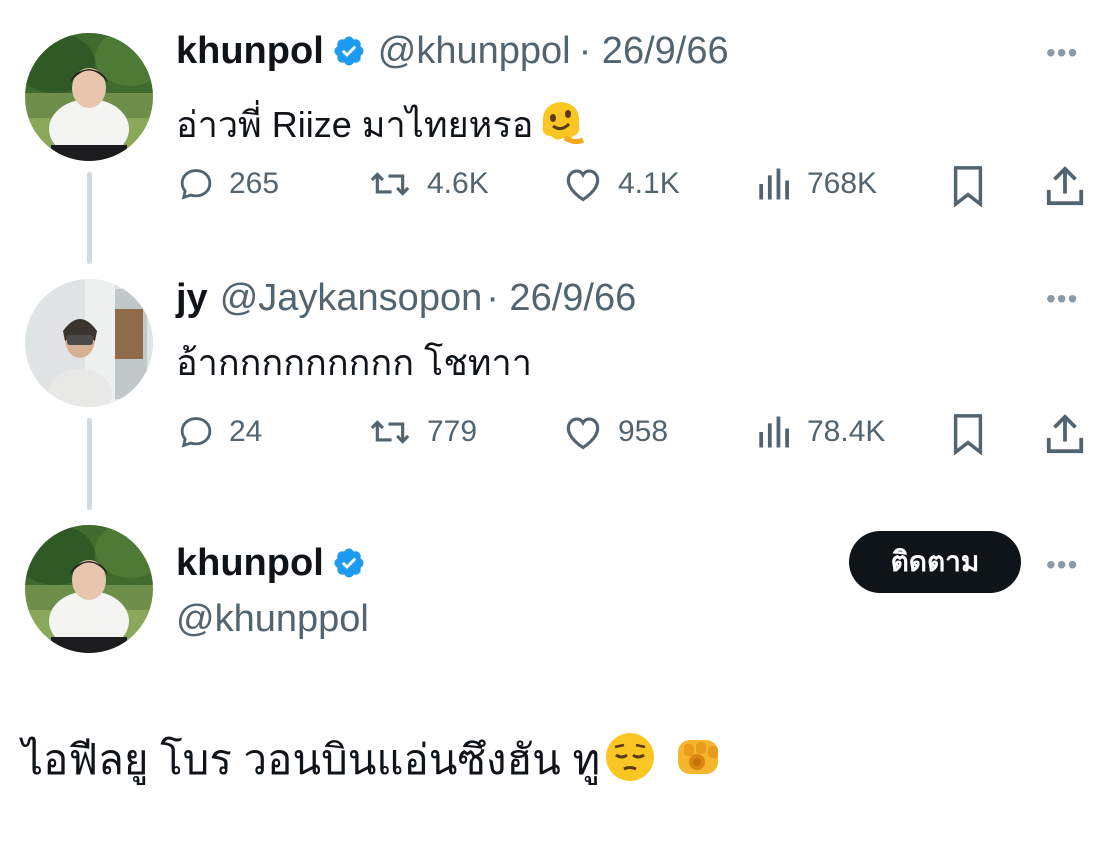 This screenshot has height=841, width=1116. I want to click on tweet-header: khunpol @khunppol · 26/9/66, so click(452, 51).